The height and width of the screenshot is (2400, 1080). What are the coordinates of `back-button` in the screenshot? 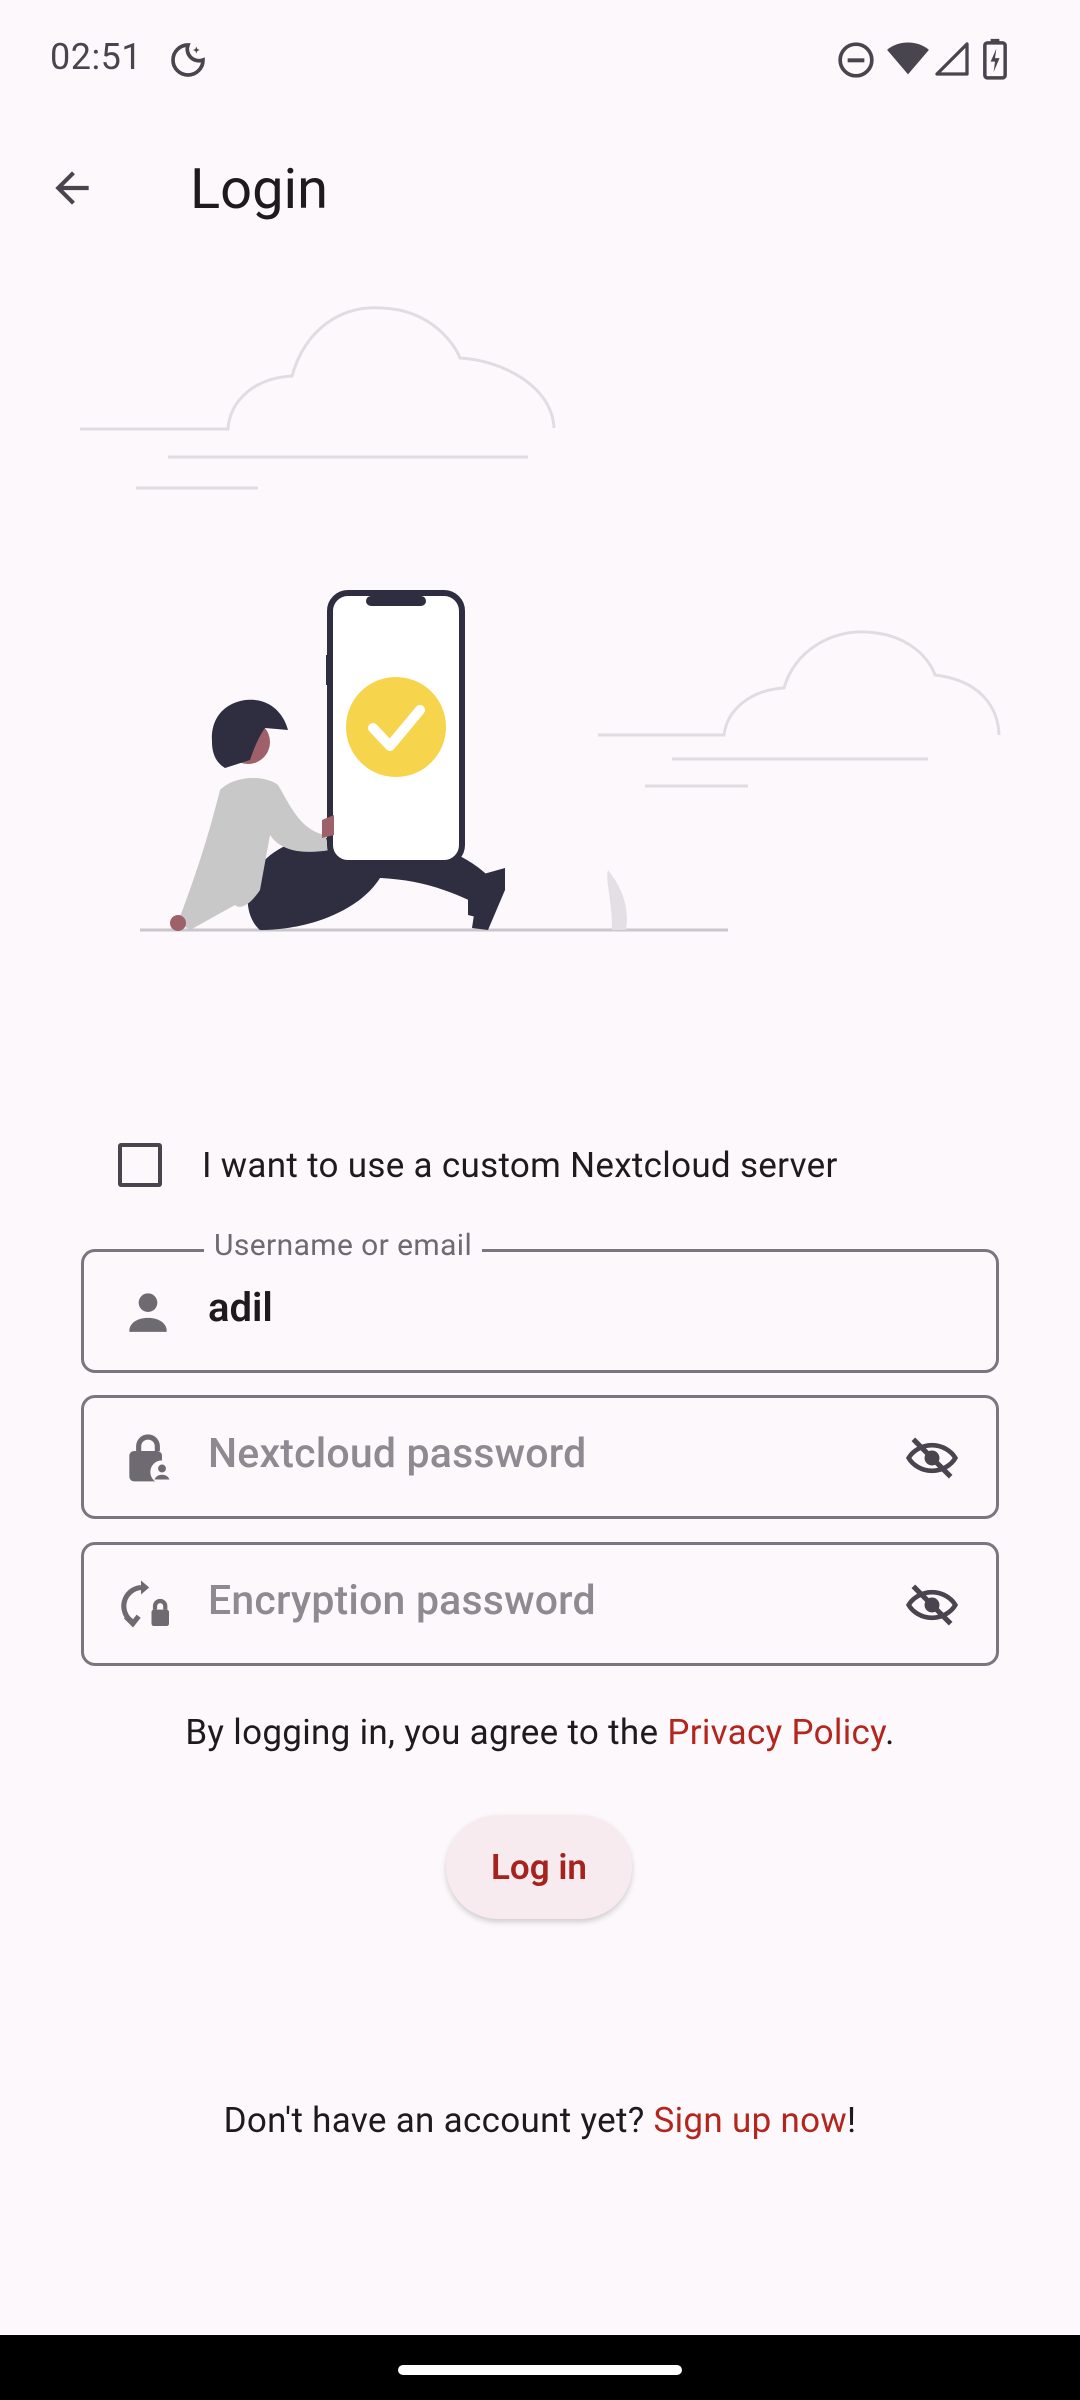 It's located at (72, 188).